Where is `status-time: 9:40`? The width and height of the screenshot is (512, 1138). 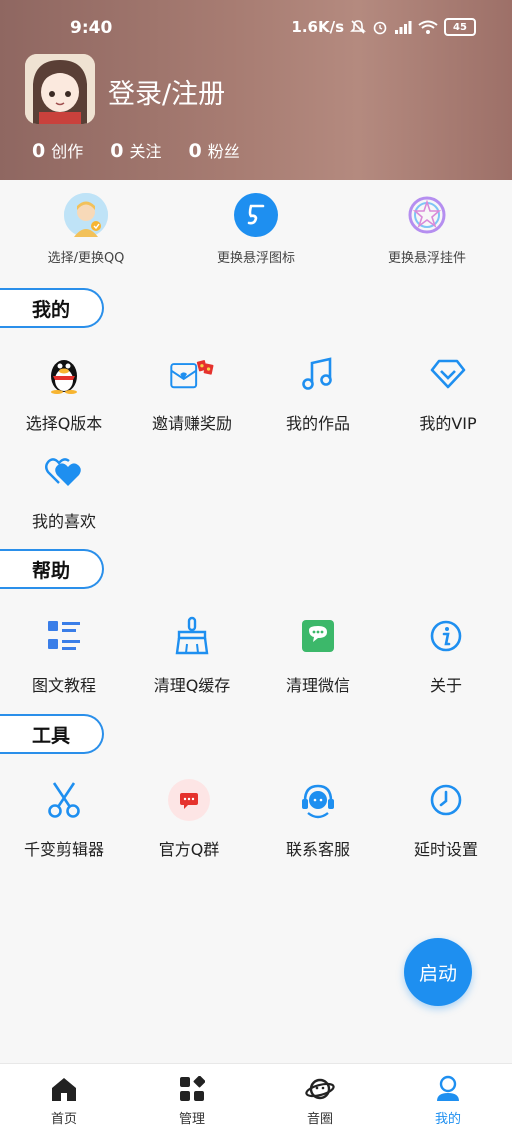 status-time: 9:40 is located at coordinates (91, 28).